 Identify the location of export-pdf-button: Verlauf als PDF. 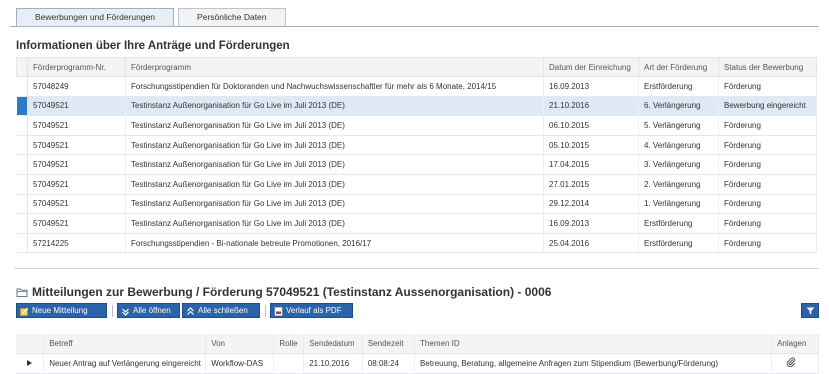
(311, 310).